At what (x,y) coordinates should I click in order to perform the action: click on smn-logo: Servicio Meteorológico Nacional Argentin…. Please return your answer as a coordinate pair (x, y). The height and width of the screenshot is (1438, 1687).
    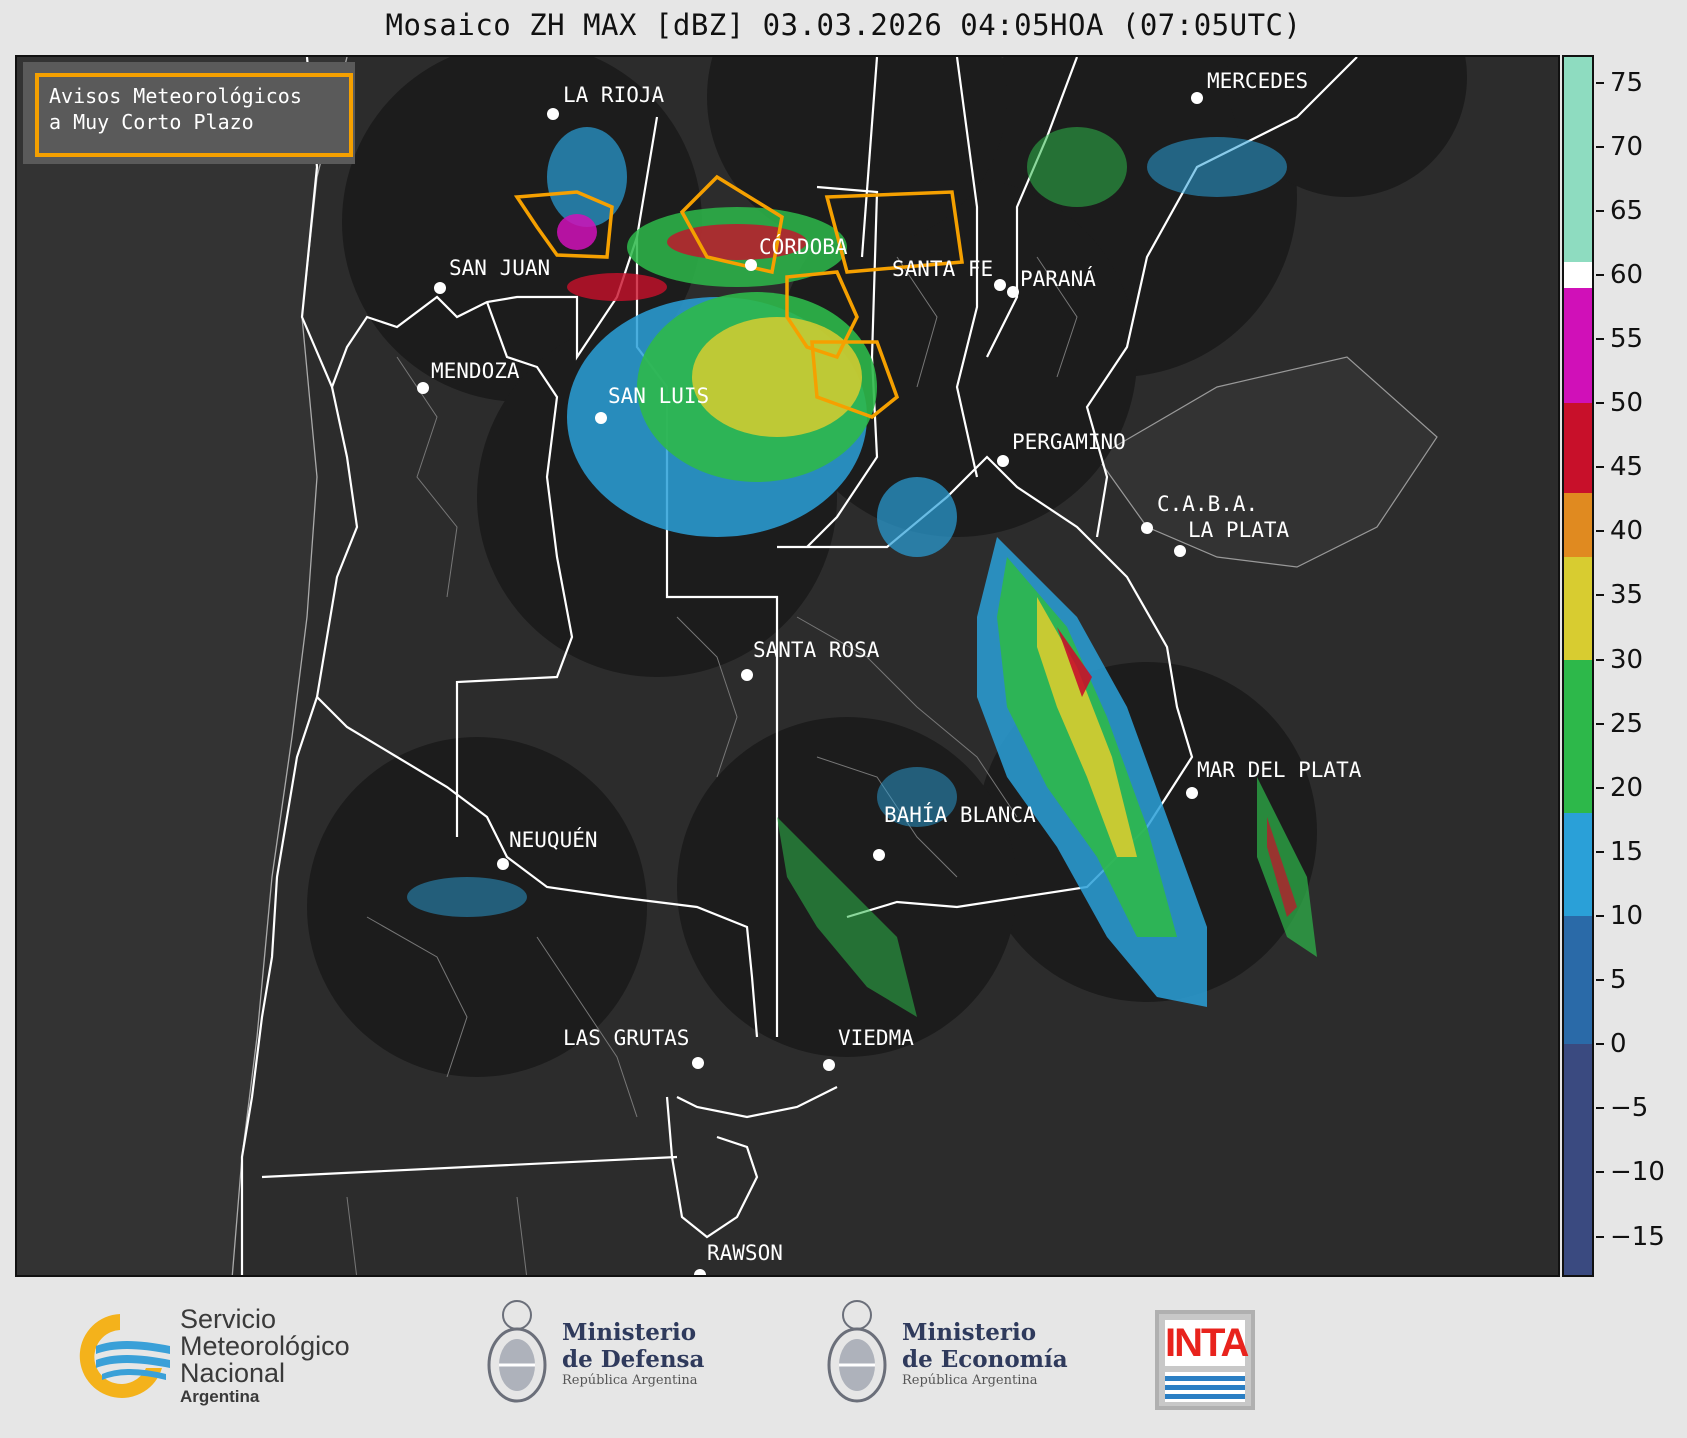
    Looking at the image, I should click on (226, 1356).